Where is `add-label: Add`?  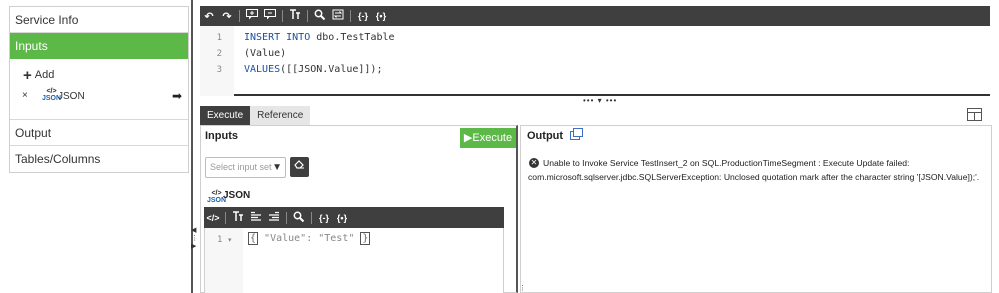 add-label: Add is located at coordinates (44, 75).